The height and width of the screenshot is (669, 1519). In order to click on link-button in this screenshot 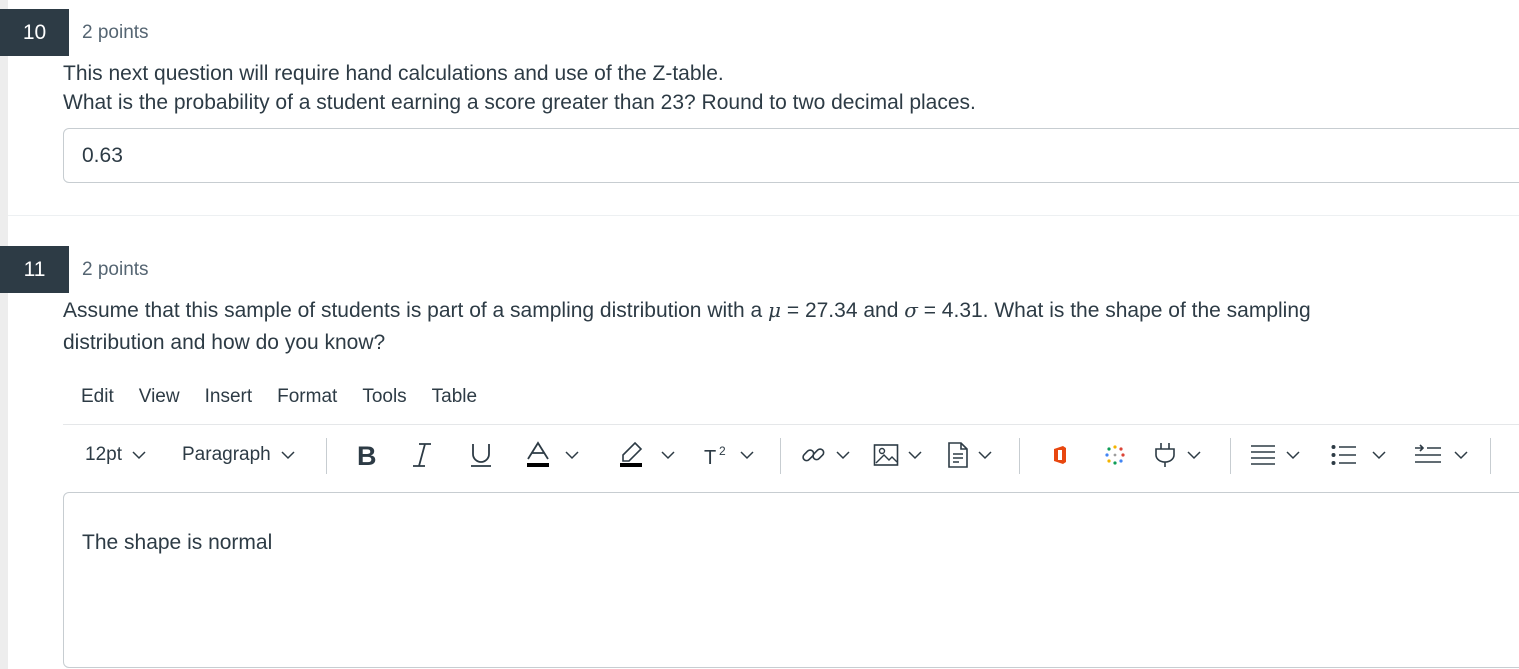, I will do `click(825, 455)`.